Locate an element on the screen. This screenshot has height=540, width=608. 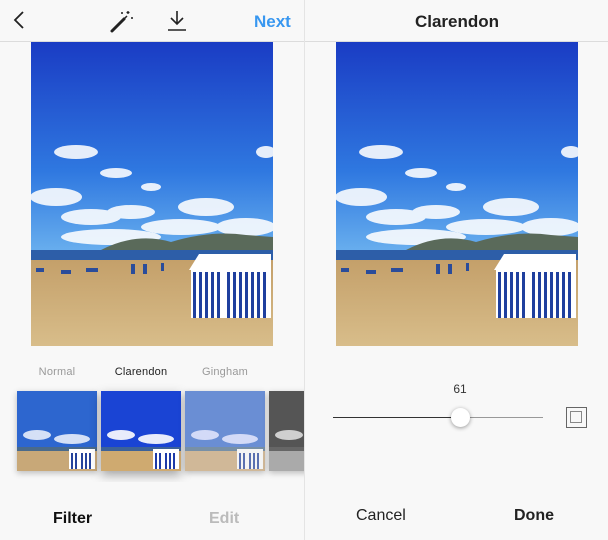
next-button: Next is located at coordinates (272, 22).